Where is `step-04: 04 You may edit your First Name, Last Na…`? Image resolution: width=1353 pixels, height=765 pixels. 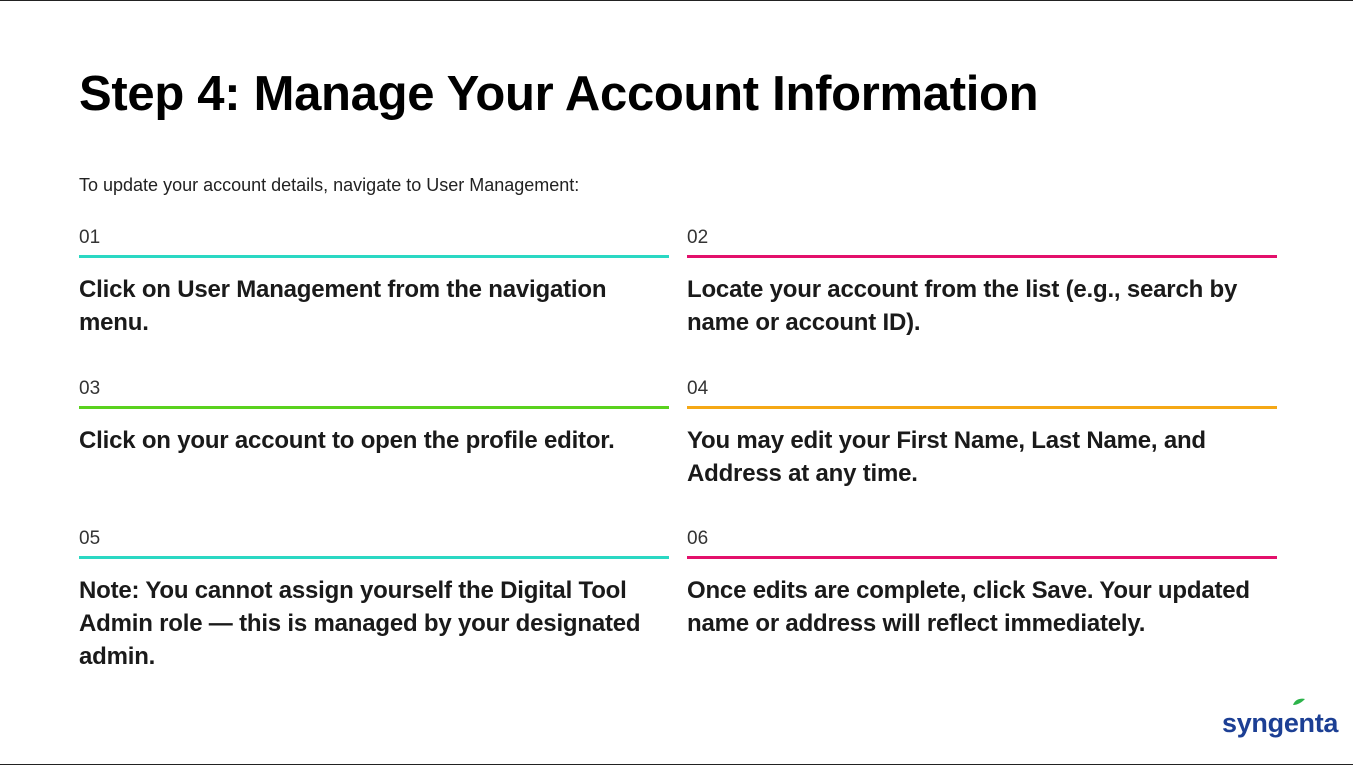 step-04: 04 You may edit your First Name, Last Na… is located at coordinates (982, 434).